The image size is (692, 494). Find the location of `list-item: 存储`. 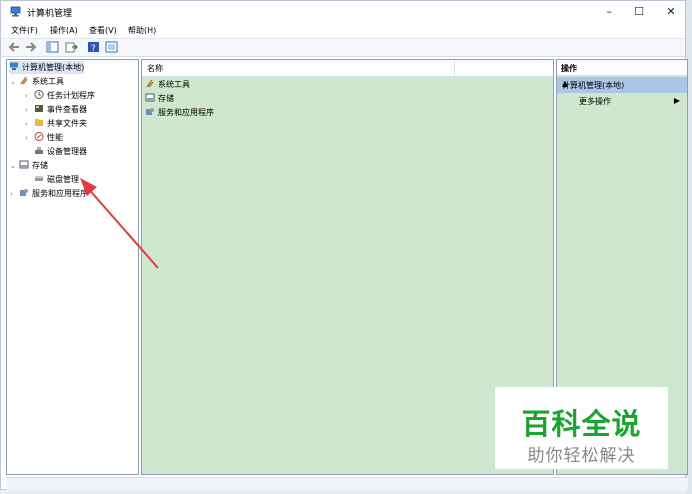

list-item: 存储 is located at coordinates (159, 98).